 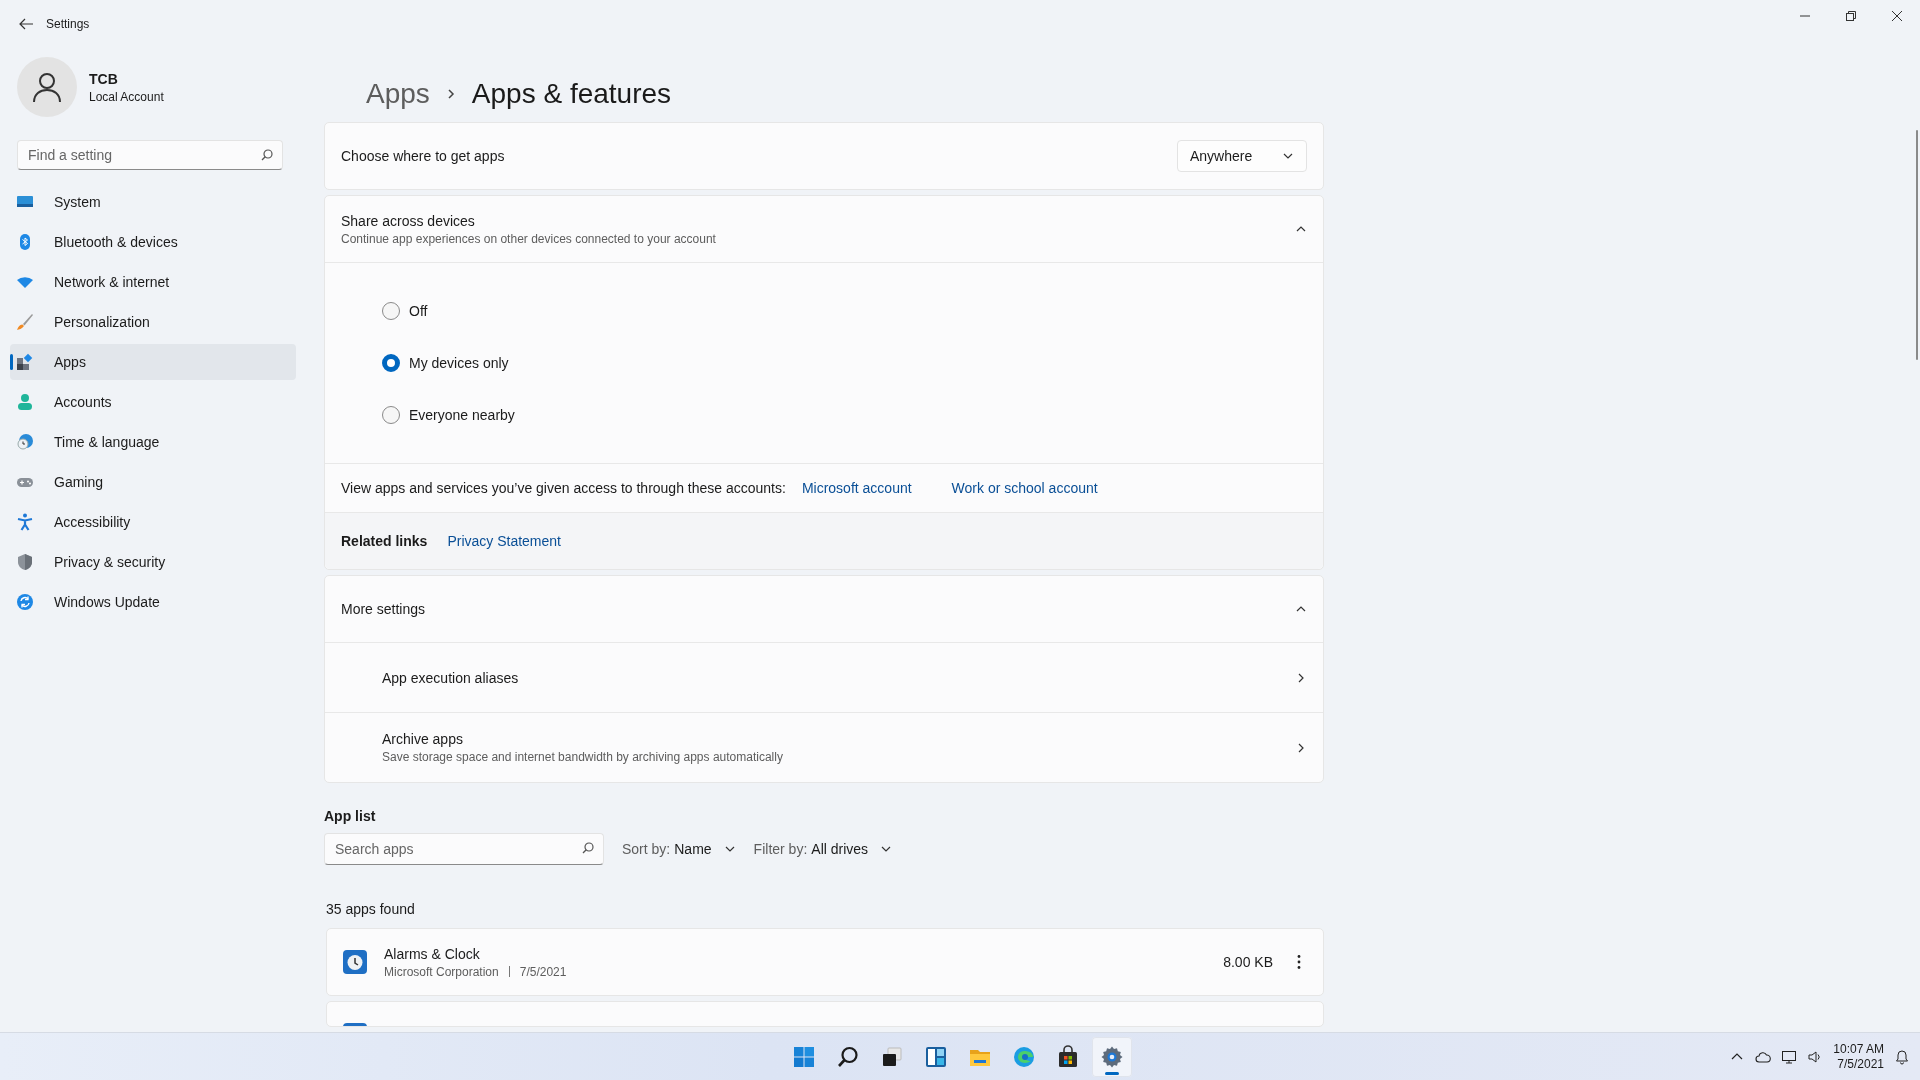 What do you see at coordinates (825, 962) in the screenshot?
I see `app-row: Alarms & Clock Microsoft Corporation 7/5/2021 8.00 KB` at bounding box center [825, 962].